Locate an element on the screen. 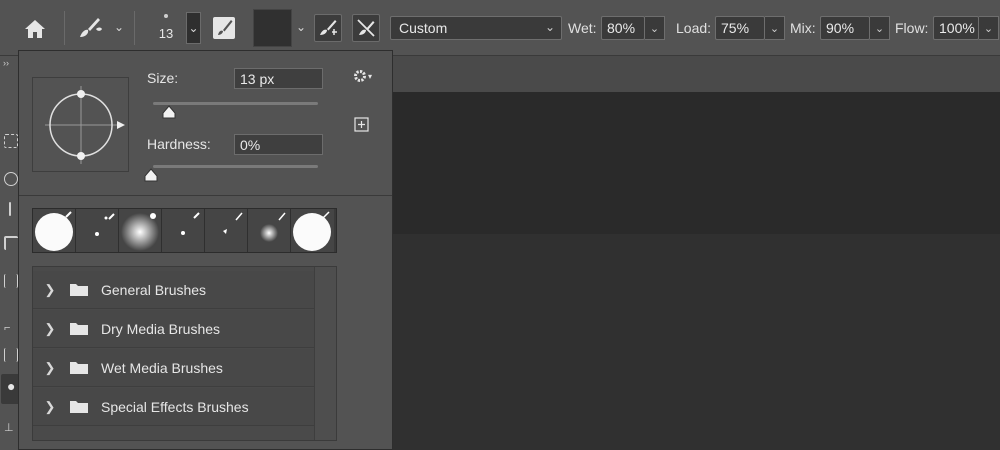 The height and width of the screenshot is (450, 1000). brush-preset-button: 13 is located at coordinates (166, 28).